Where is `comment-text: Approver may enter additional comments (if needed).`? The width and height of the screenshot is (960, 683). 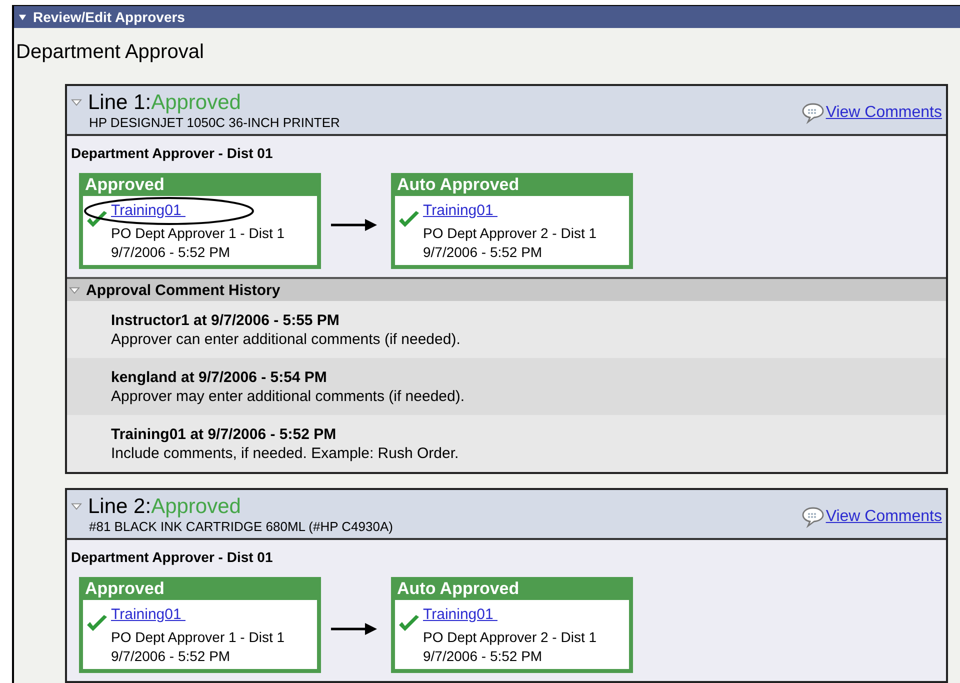 comment-text: Approver may enter additional comments (if needed). is located at coordinates (288, 396).